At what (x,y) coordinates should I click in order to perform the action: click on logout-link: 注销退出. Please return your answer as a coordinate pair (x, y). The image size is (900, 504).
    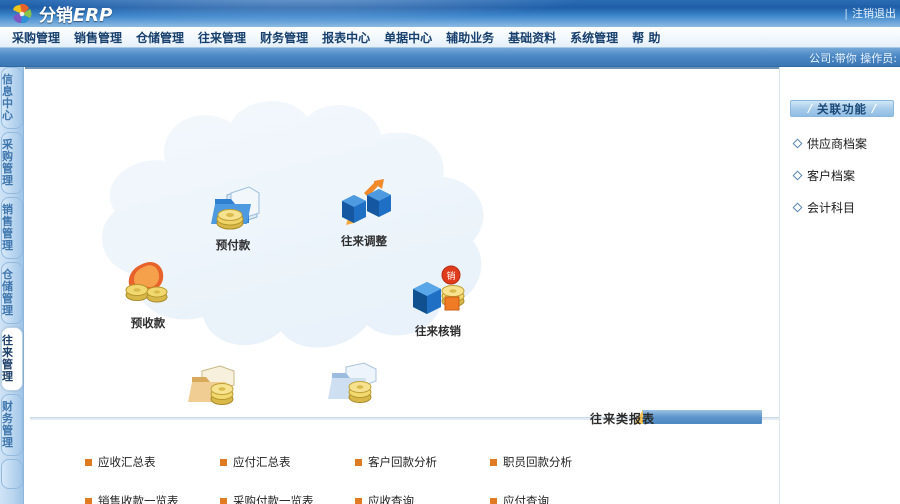
    Looking at the image, I should click on (874, 13).